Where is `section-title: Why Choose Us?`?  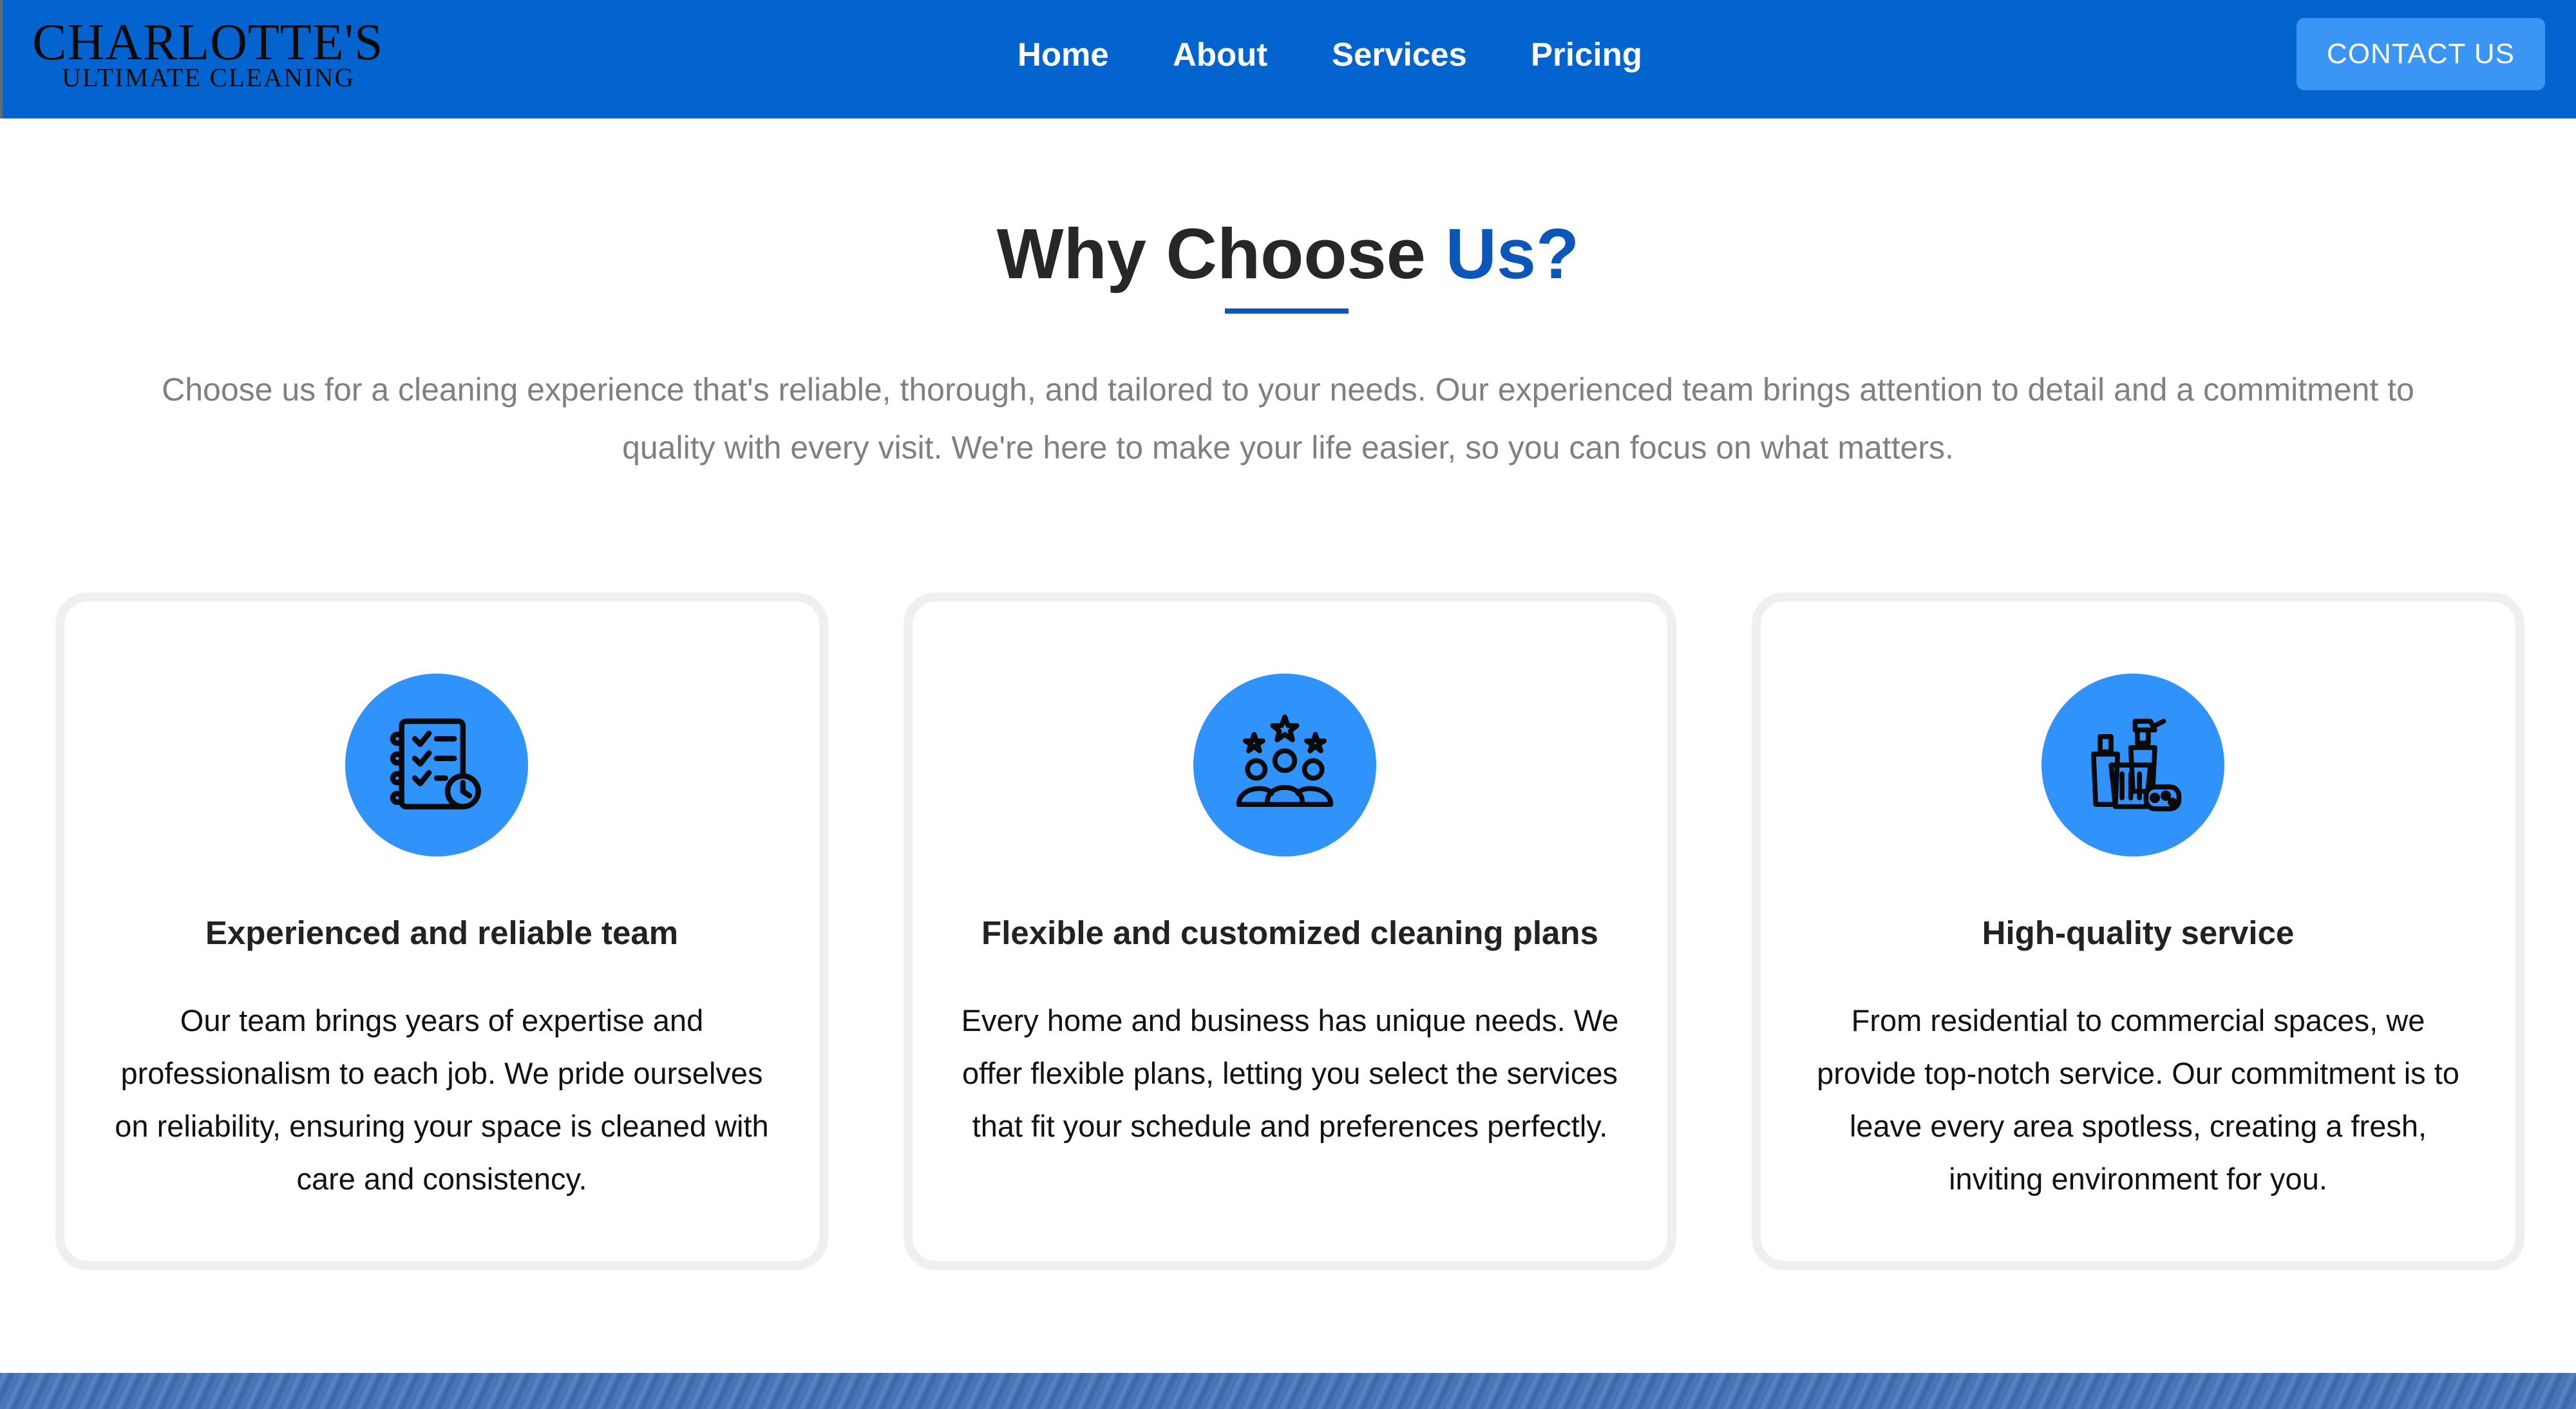
section-title: Why Choose Us? is located at coordinates (1288, 254).